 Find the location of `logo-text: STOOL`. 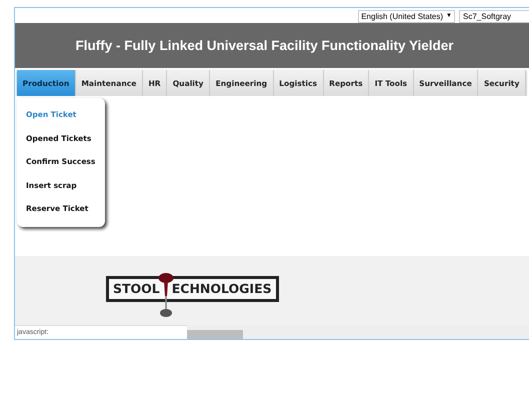

logo-text: STOOL is located at coordinates (136, 288).